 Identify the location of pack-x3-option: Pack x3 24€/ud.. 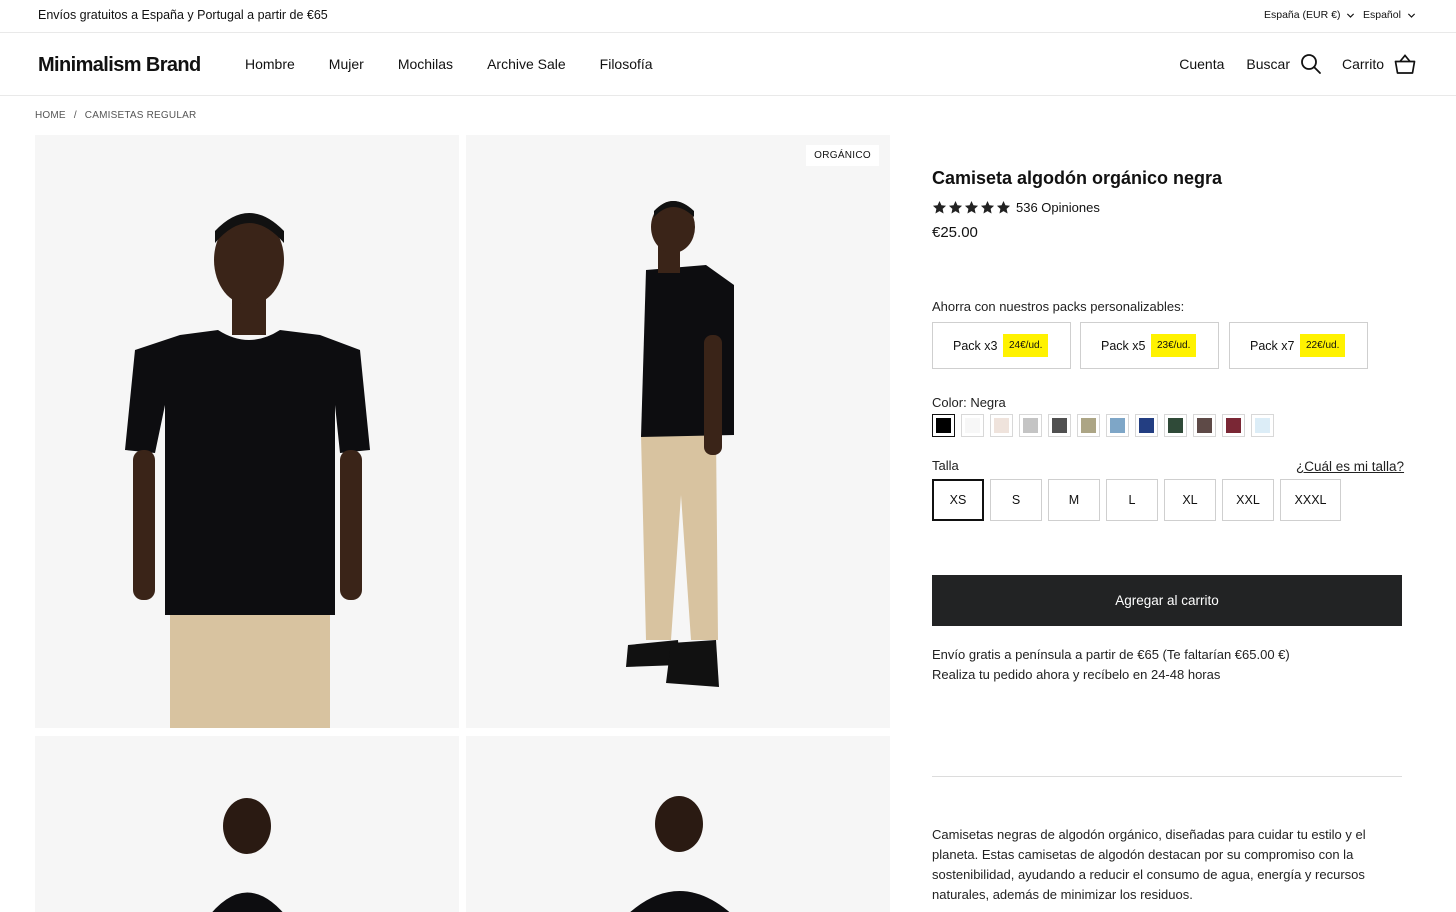
(1001, 345).